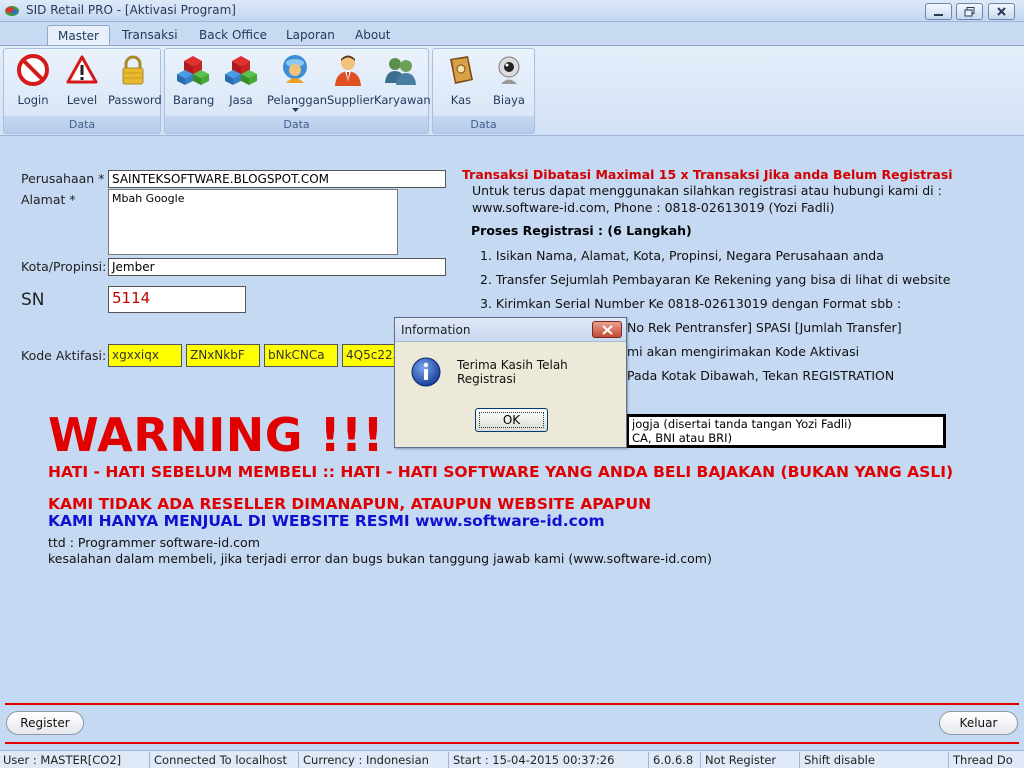  Describe the element at coordinates (277, 267) in the screenshot. I see `kota-input: Jember` at that location.